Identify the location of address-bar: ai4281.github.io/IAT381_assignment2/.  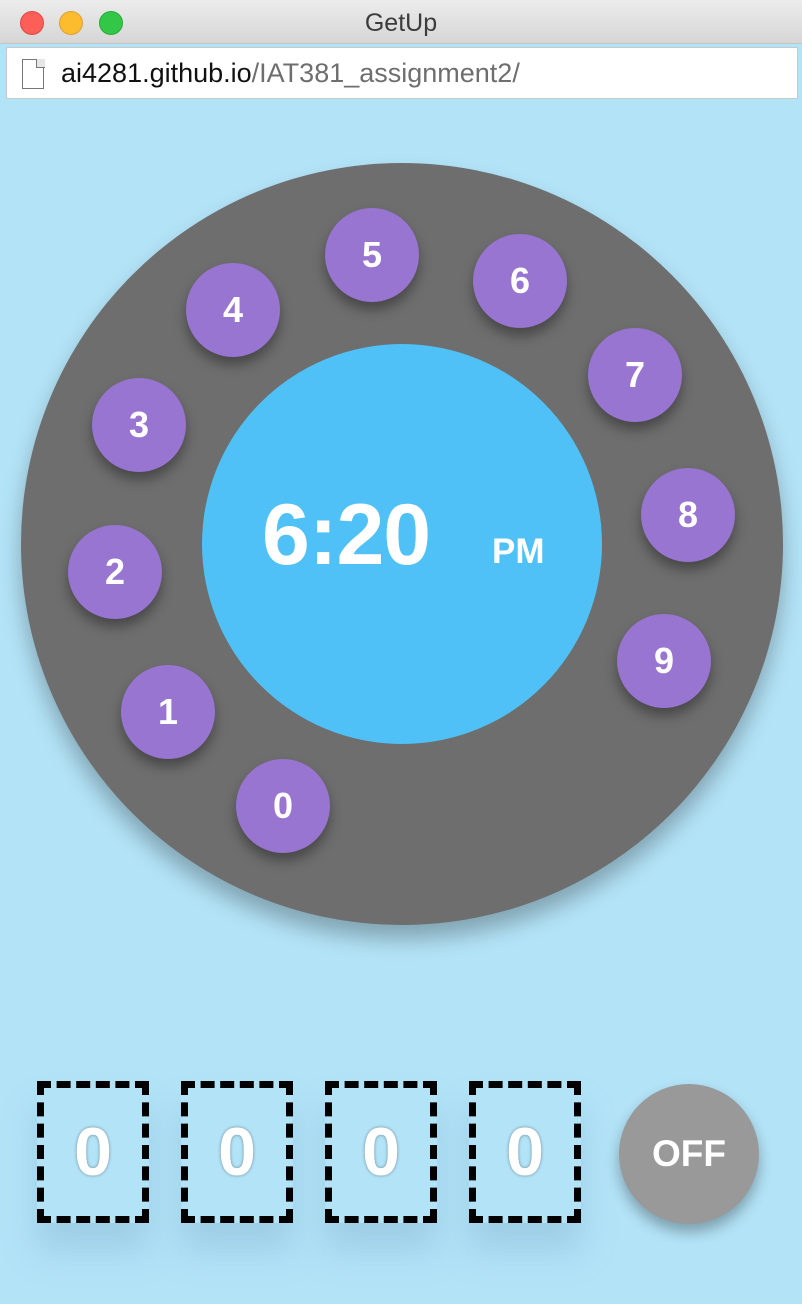
(402, 73).